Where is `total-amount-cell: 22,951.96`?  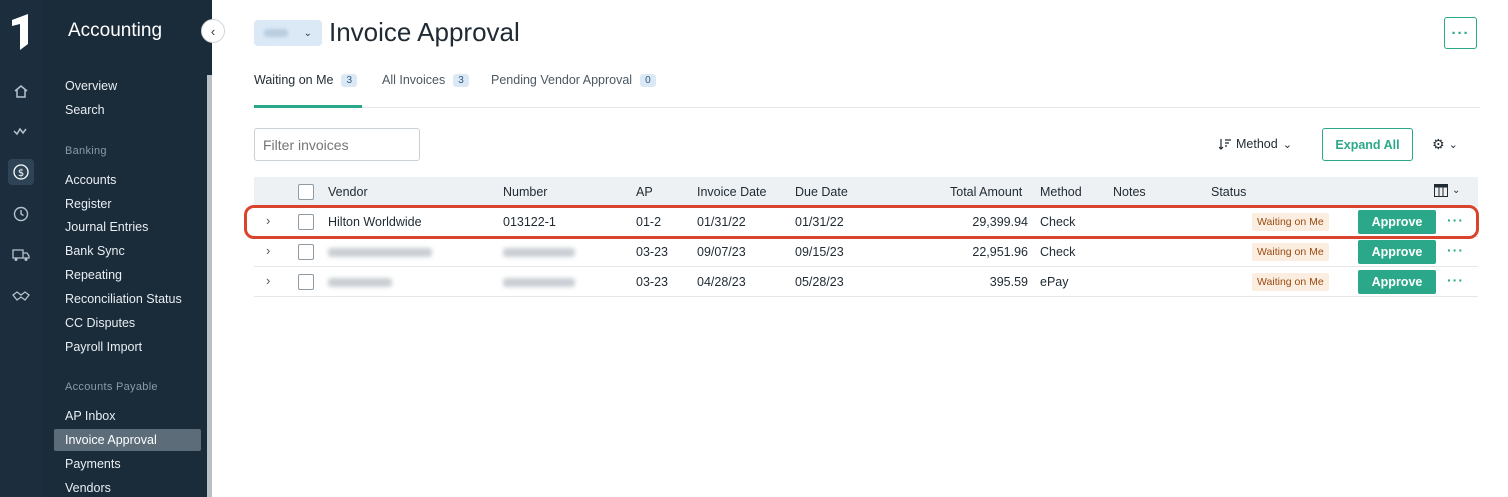
total-amount-cell: 22,951.96 is located at coordinates (1000, 252).